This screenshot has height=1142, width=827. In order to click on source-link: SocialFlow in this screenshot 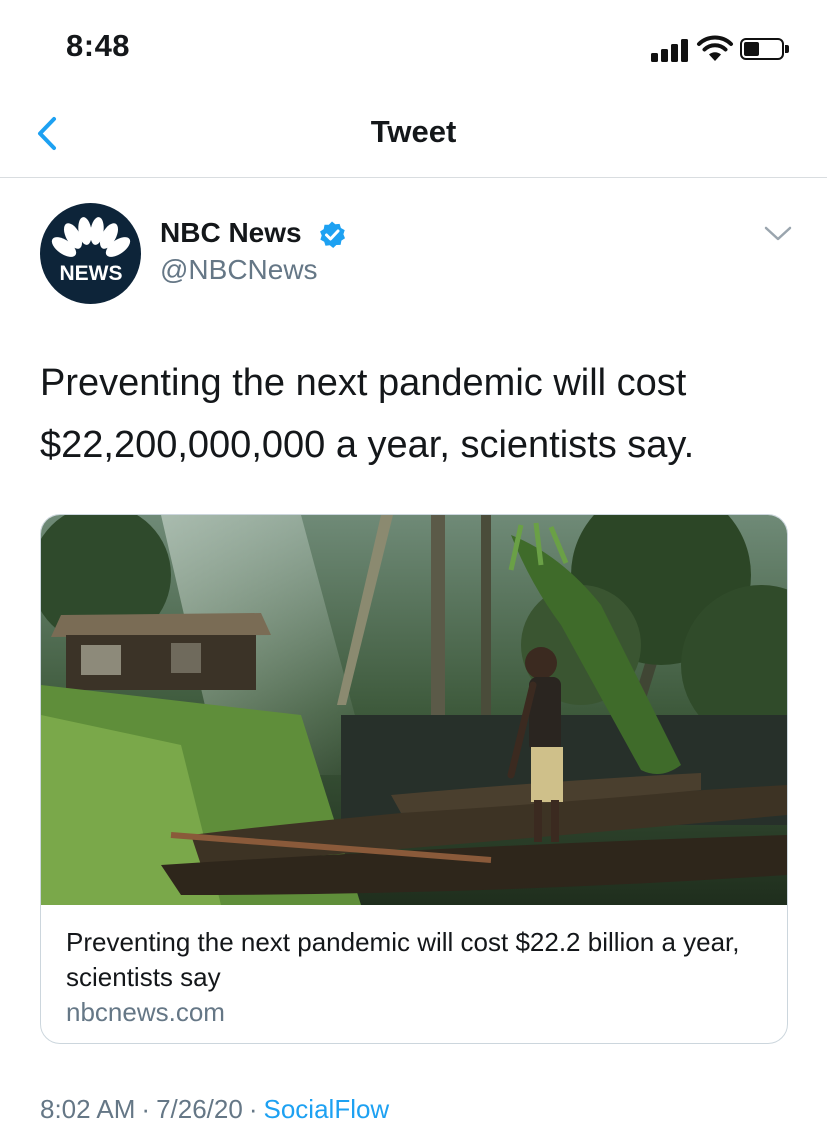, I will do `click(327, 1109)`.